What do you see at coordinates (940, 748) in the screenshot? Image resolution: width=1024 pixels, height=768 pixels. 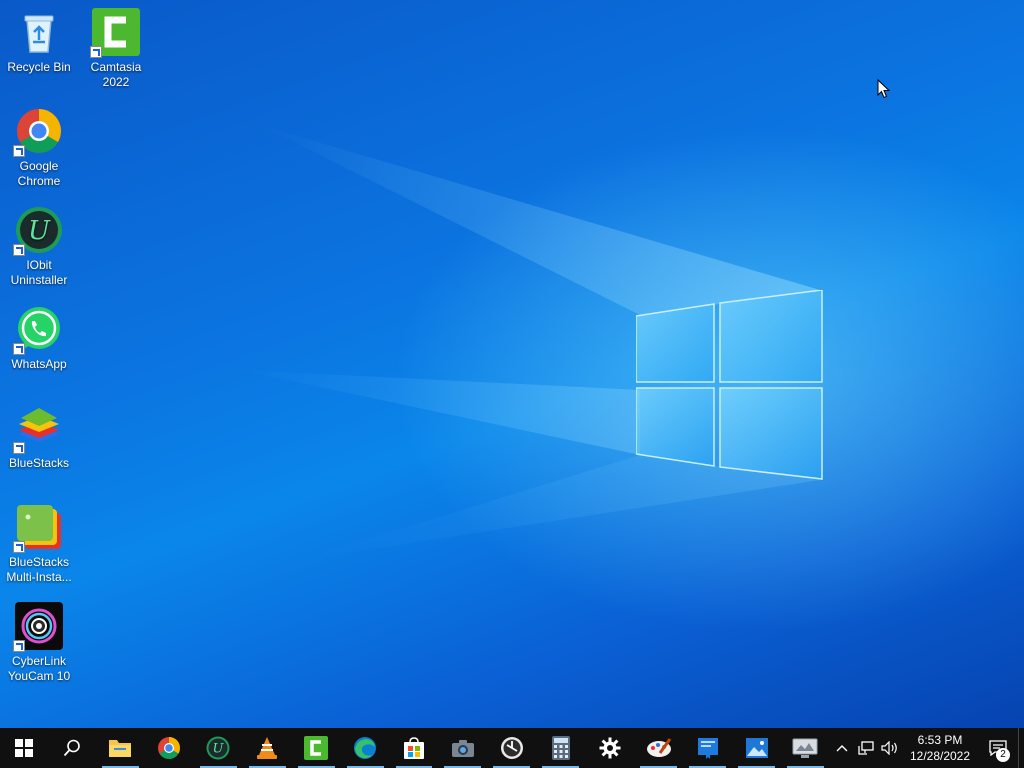 I see `taskbar-clock: 6:53 PM 12/28/2022` at bounding box center [940, 748].